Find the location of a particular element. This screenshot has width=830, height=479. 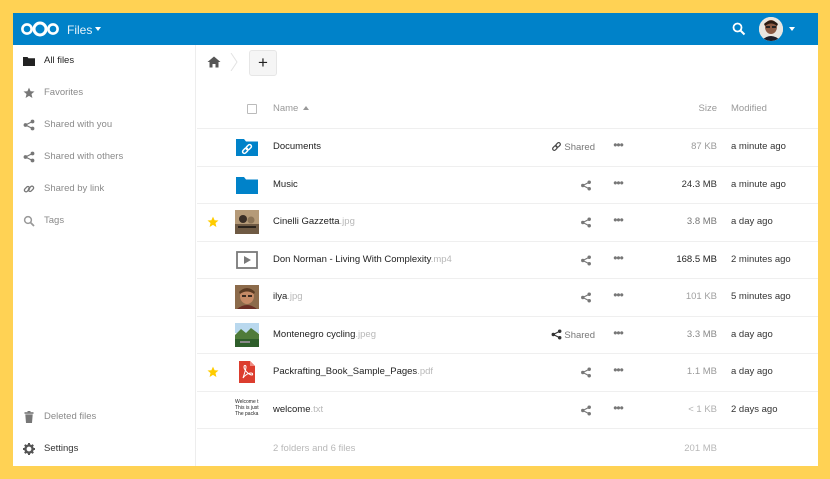

table-row: Music ••• 24.3 MB a minute ago is located at coordinates (507, 184).